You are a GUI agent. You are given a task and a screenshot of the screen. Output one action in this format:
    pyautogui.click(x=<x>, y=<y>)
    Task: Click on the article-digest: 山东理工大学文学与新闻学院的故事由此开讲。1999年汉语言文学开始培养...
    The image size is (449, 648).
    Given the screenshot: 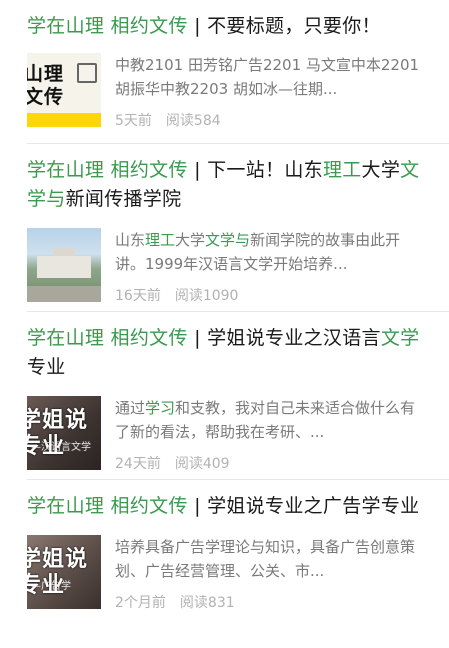 What is the action you would take?
    pyautogui.click(x=269, y=252)
    